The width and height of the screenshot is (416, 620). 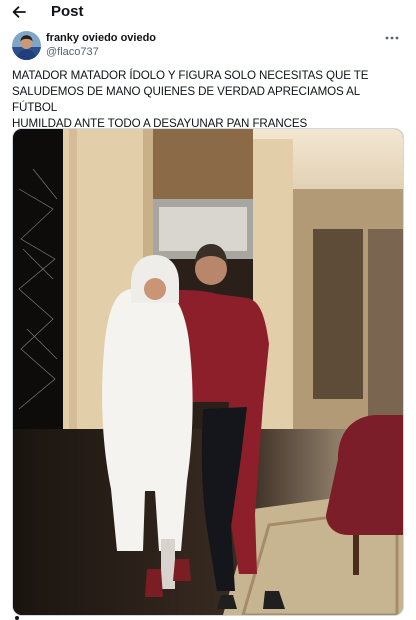 I want to click on scroll-indicator, so click(x=17, y=618).